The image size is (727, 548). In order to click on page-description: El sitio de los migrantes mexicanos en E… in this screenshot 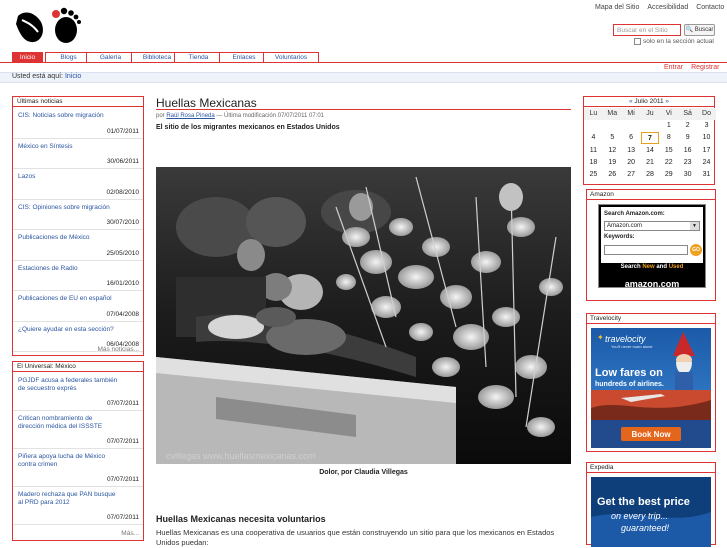, I will do `click(248, 127)`.